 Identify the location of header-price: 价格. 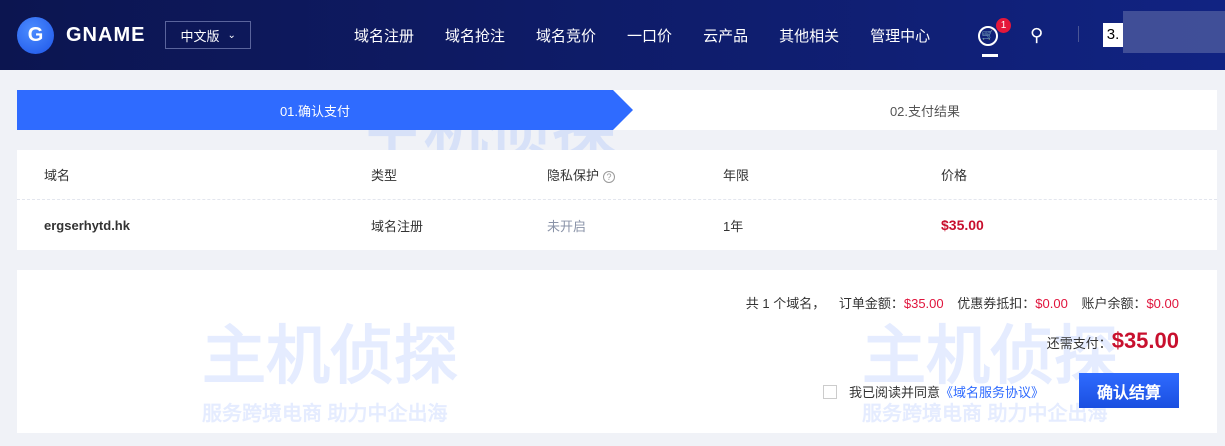
(954, 175).